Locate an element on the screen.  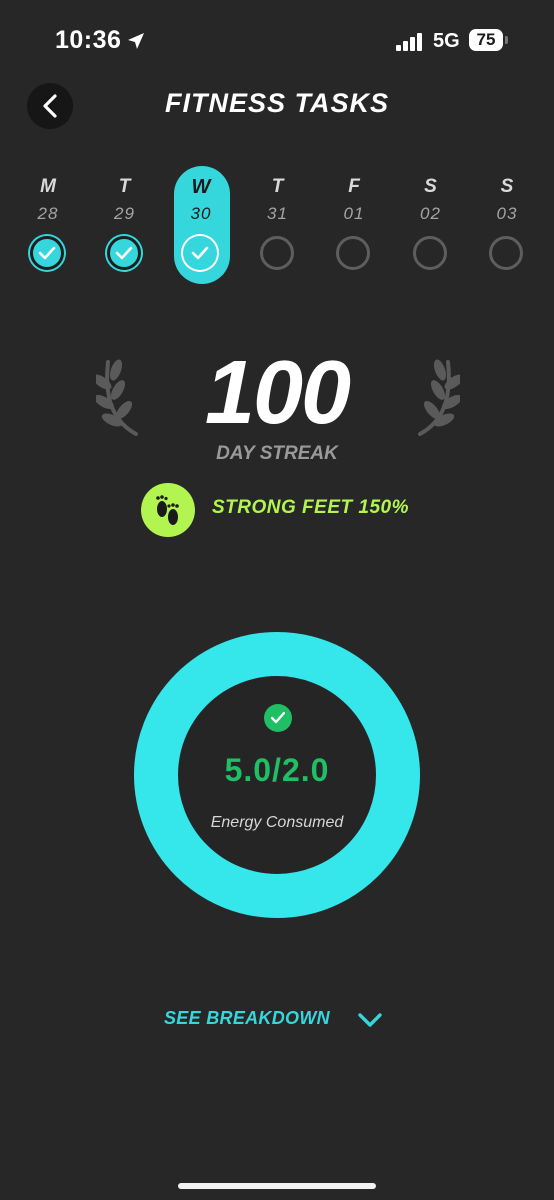
day-date: 29 is located at coordinates (124, 213).